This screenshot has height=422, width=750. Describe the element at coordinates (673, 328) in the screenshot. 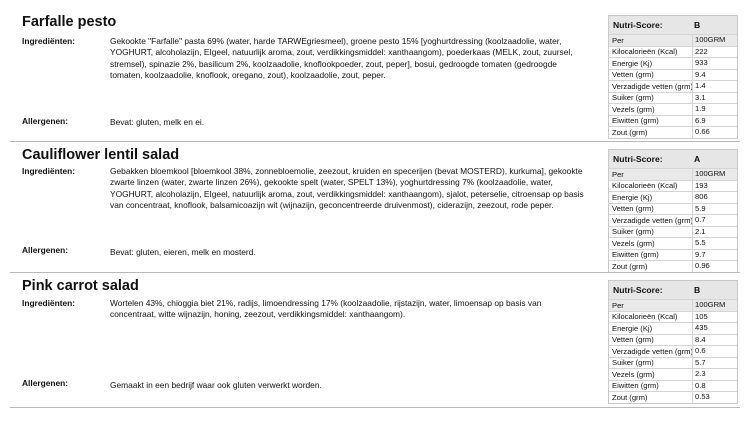

I see `nutrition-row-energy: Energie (Kj) 435` at that location.